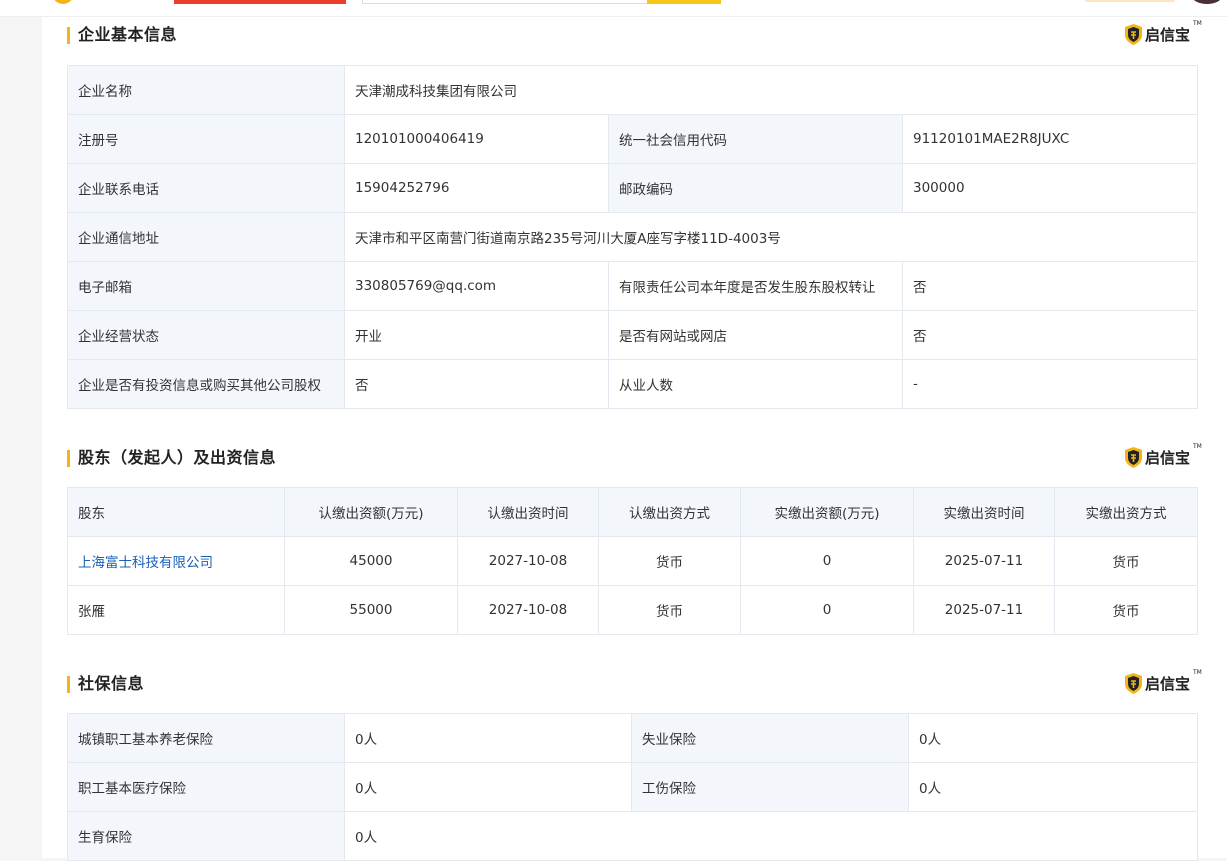 Image resolution: width=1227 pixels, height=861 pixels. What do you see at coordinates (755, 384) in the screenshot?
I see `employees-label: 从业人数` at bounding box center [755, 384].